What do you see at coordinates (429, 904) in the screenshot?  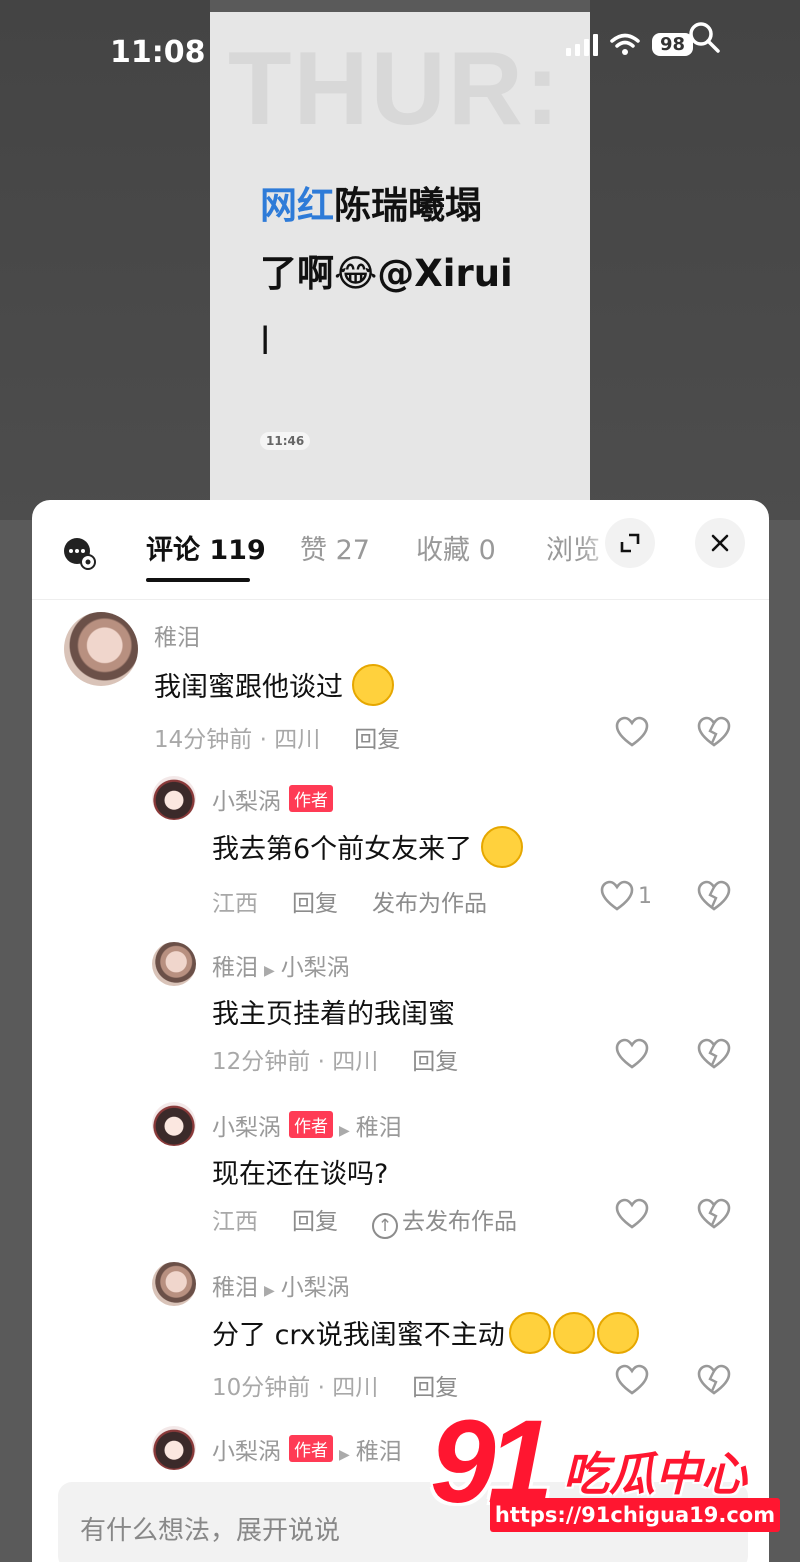 I see `publish-as-work-button: 发布为作品` at bounding box center [429, 904].